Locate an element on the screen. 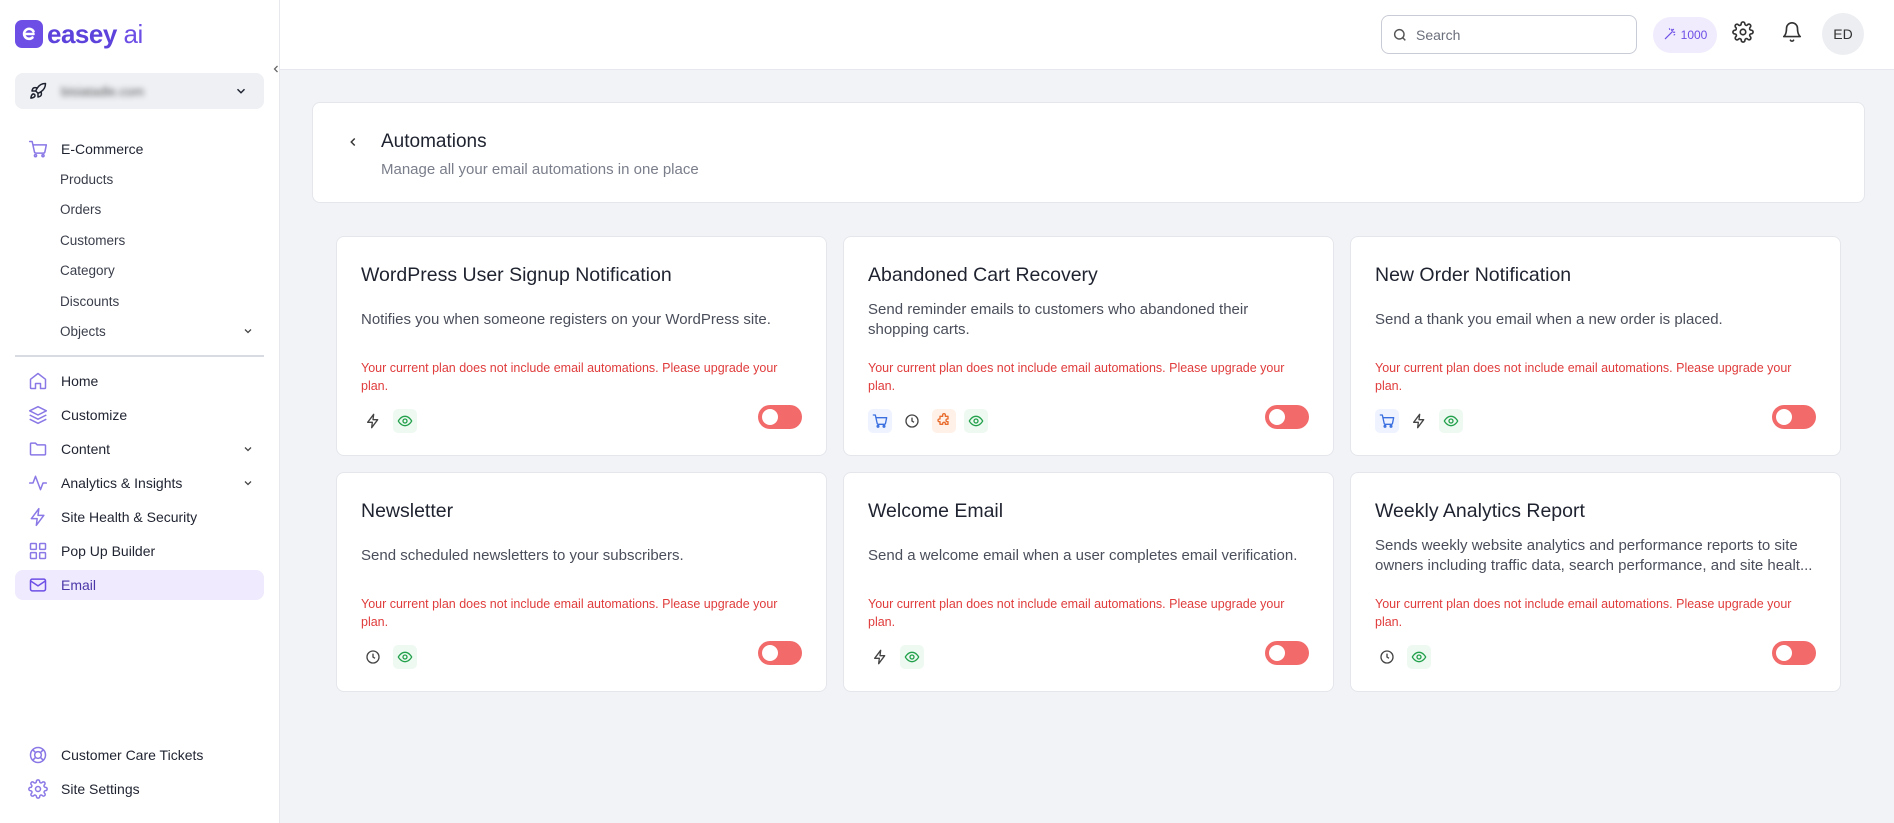 The height and width of the screenshot is (823, 1894). puzzle-icon is located at coordinates (944, 421).